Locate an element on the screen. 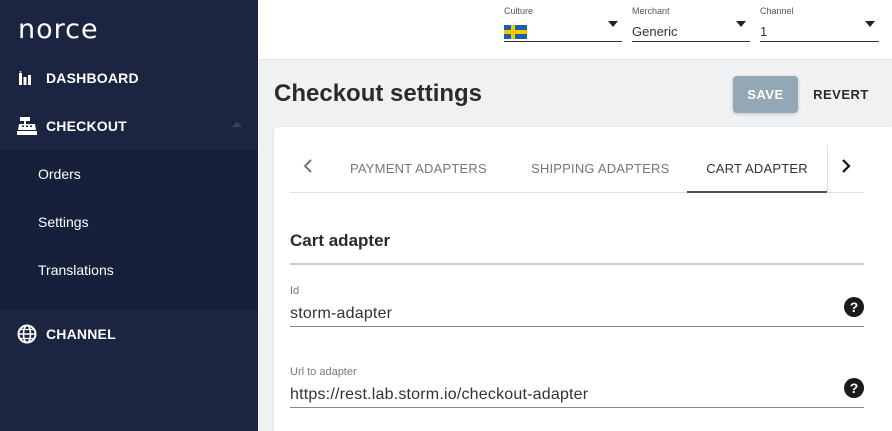 The height and width of the screenshot is (431, 892). bar-chart-icon is located at coordinates (27, 78).